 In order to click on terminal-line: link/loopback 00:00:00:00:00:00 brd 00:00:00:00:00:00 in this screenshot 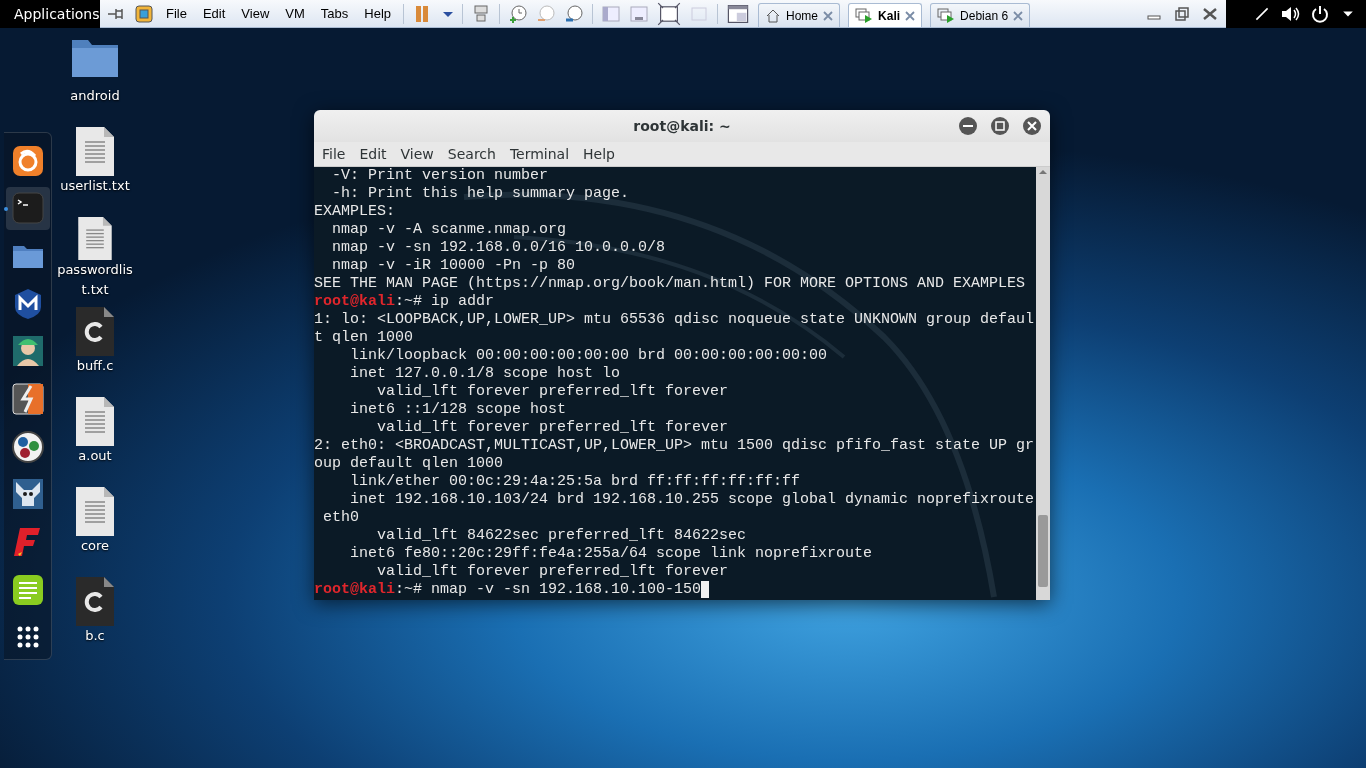, I will do `click(589, 356)`.